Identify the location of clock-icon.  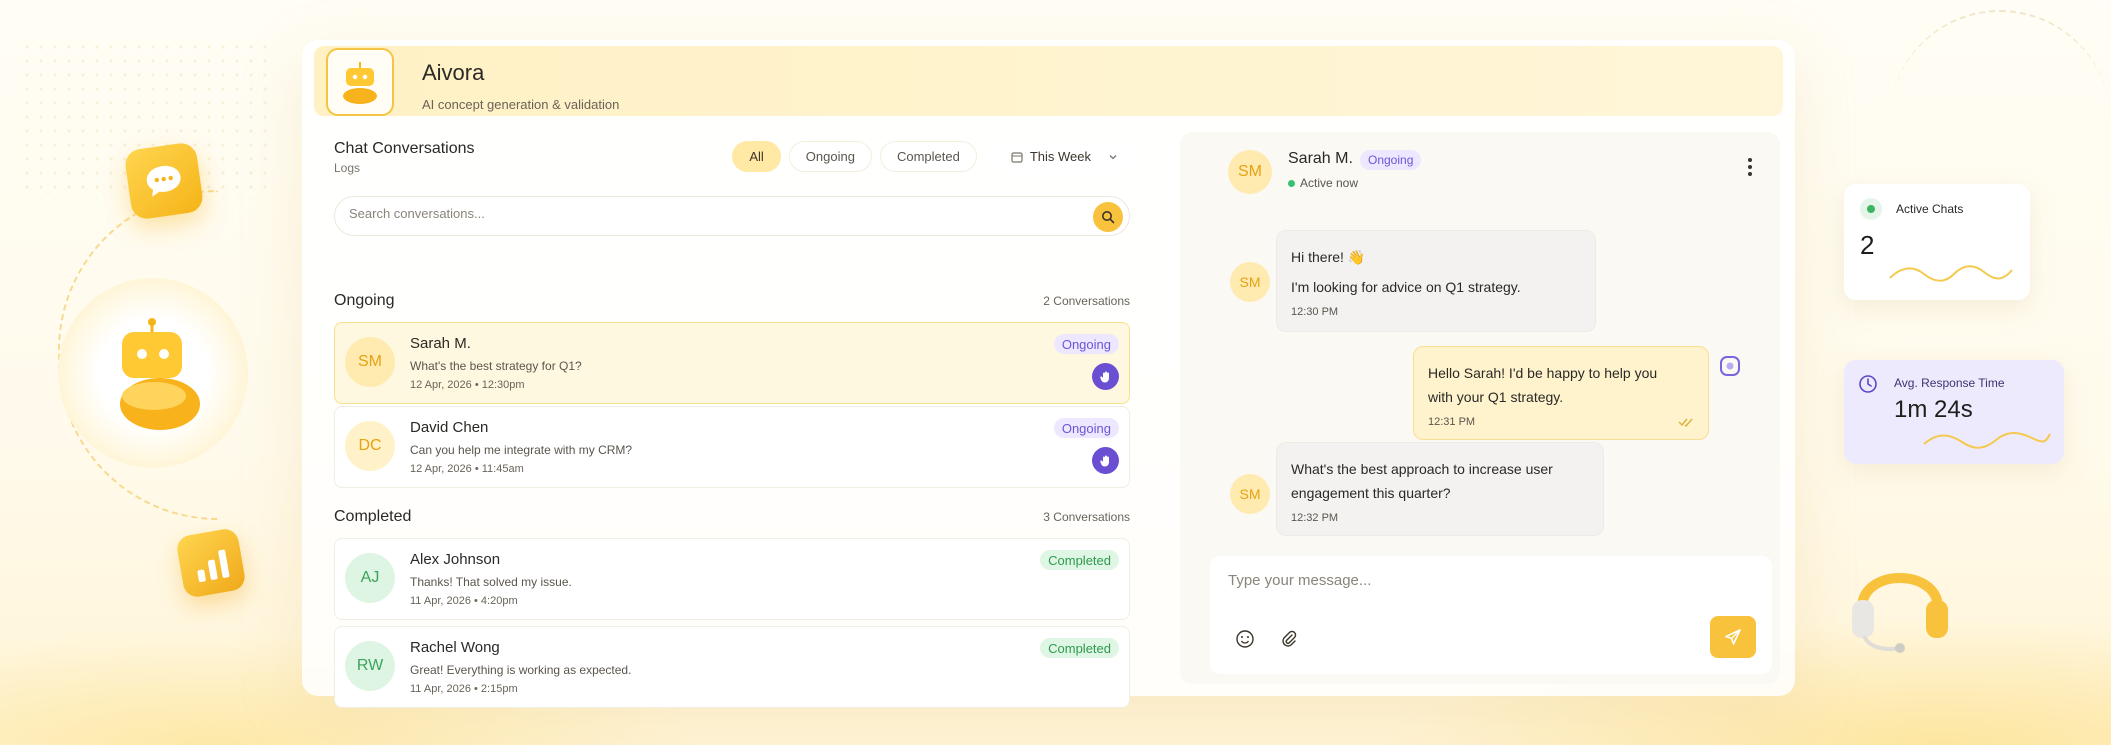
(1868, 384).